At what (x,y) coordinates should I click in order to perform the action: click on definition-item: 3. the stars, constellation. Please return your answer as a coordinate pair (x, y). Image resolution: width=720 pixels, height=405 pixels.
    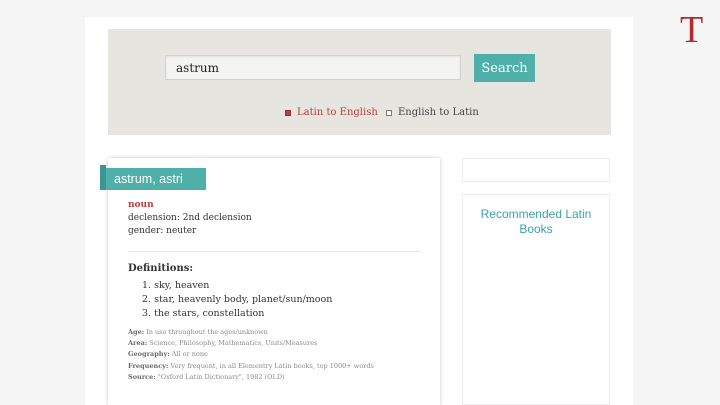
    Looking at the image, I should click on (203, 313).